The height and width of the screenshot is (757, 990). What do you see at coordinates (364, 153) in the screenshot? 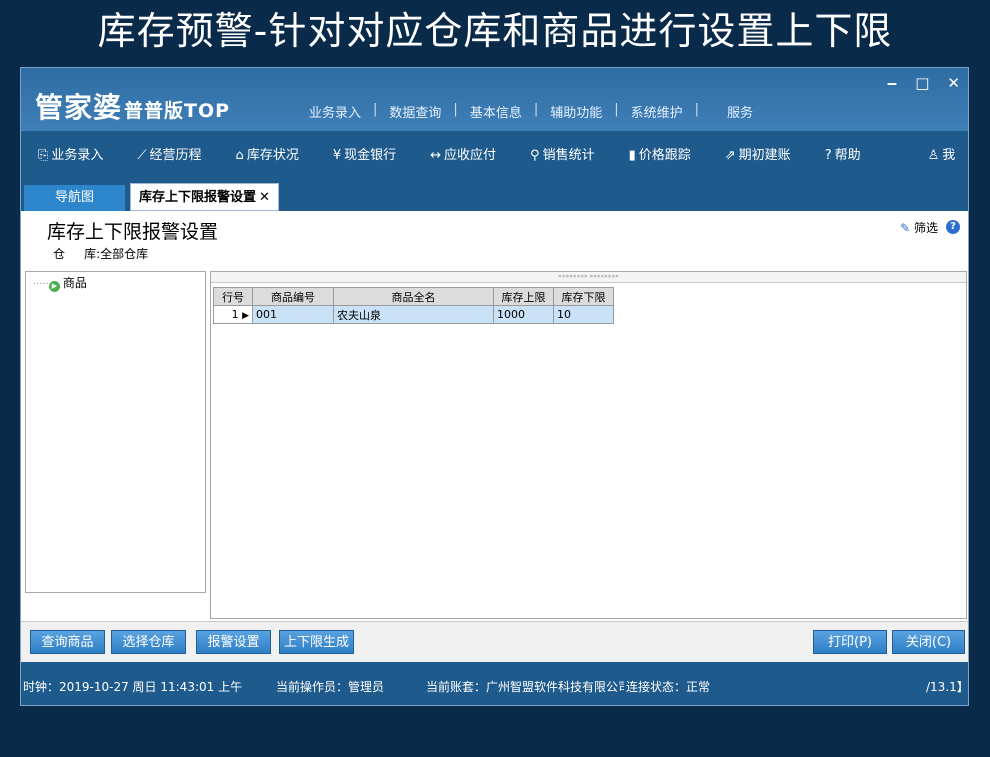
I see `toolbar-cash-bank: ¥ 现金银行` at bounding box center [364, 153].